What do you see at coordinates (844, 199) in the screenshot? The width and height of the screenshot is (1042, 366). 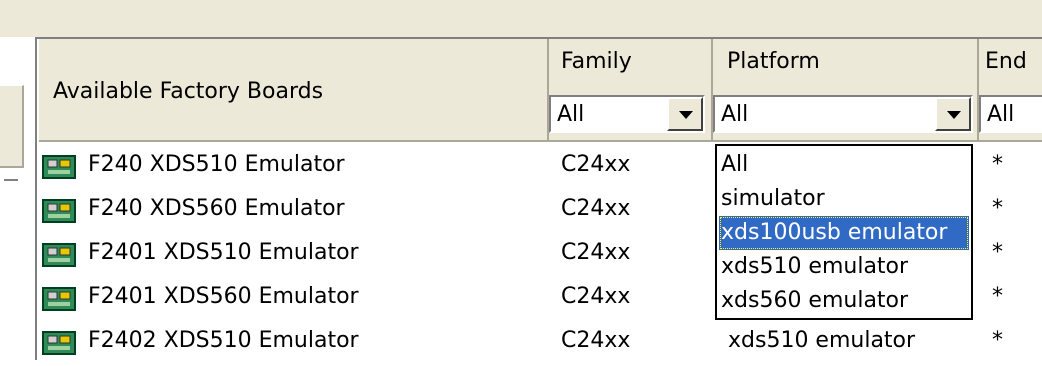 I see `dropdown-option: simulator` at bounding box center [844, 199].